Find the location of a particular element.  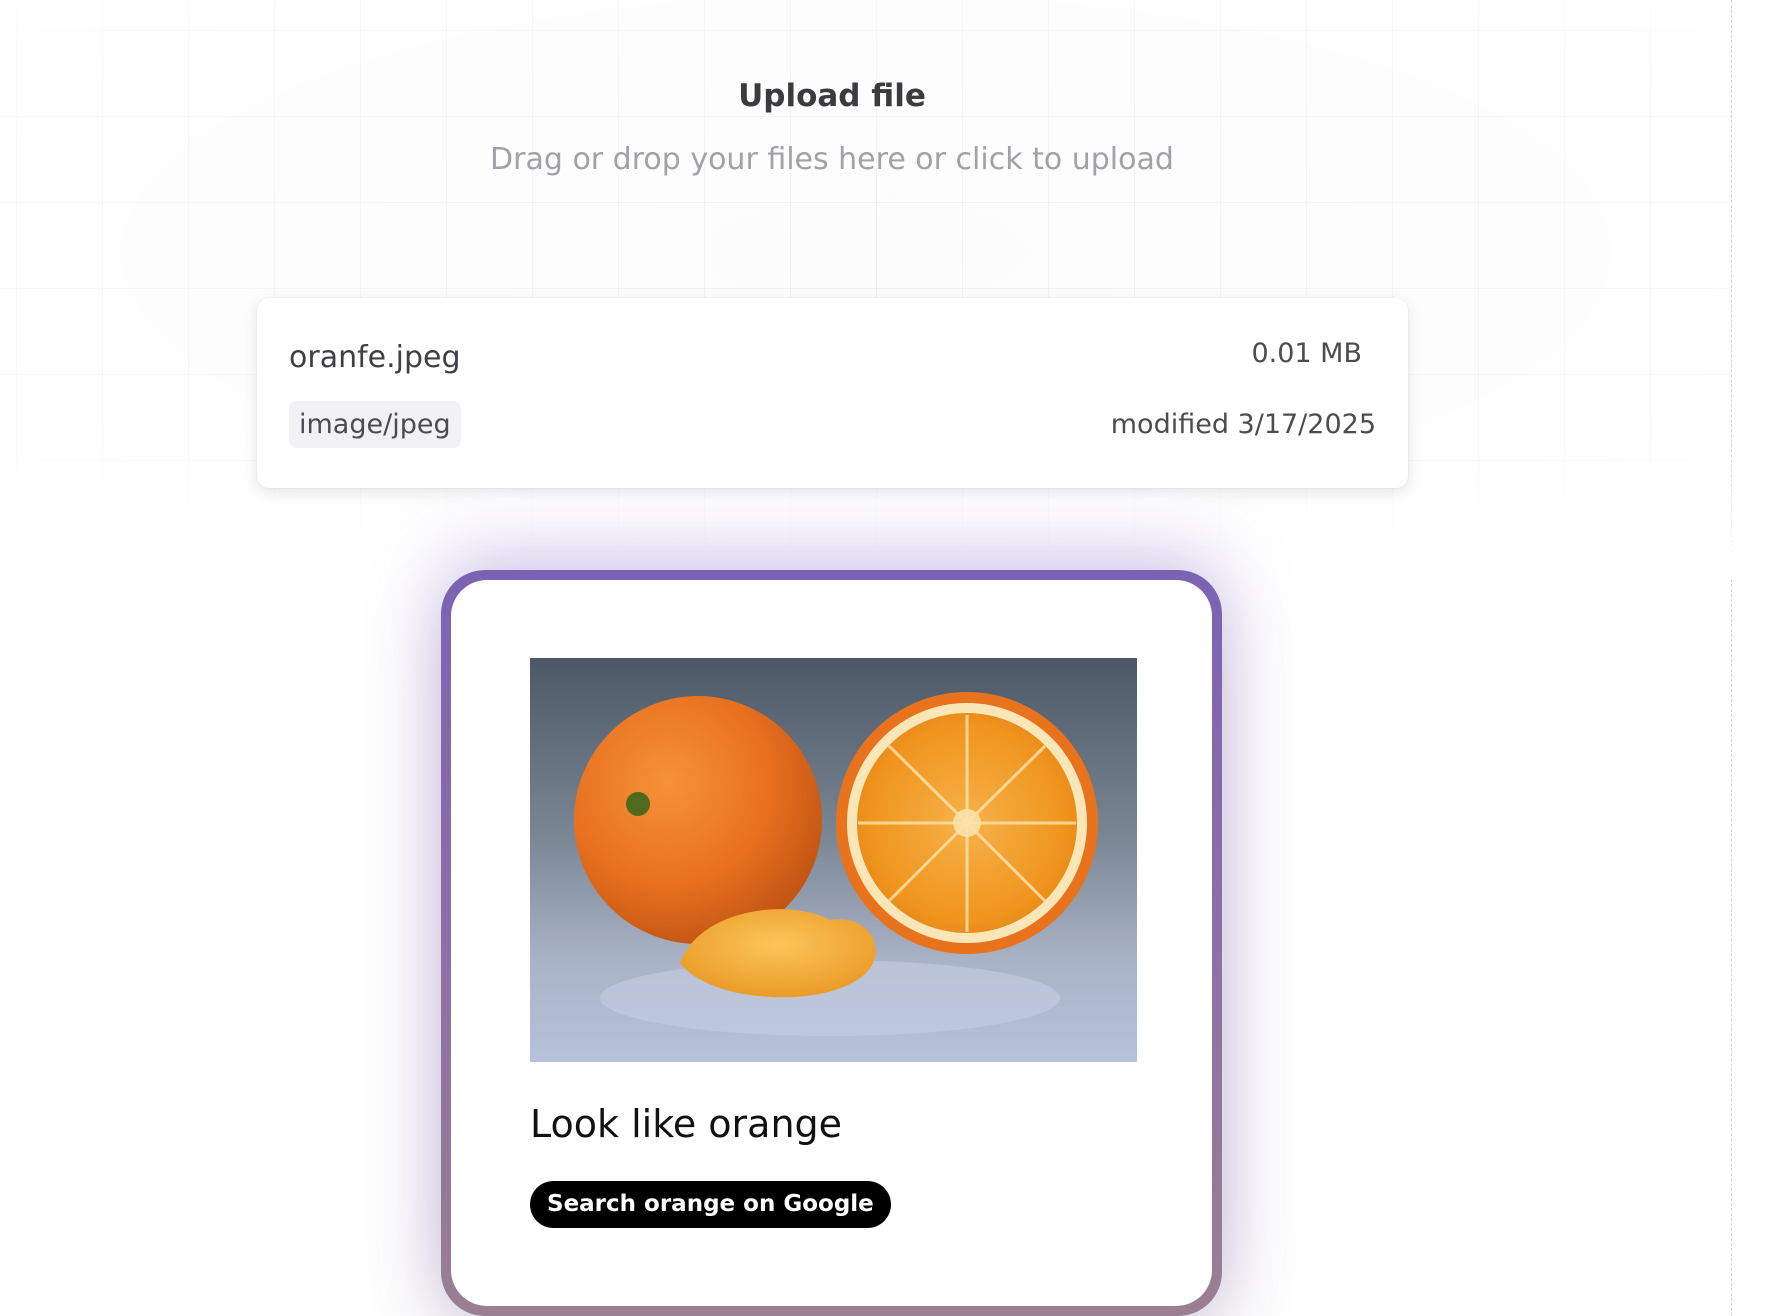

dashed-divider is located at coordinates (1731, 658).